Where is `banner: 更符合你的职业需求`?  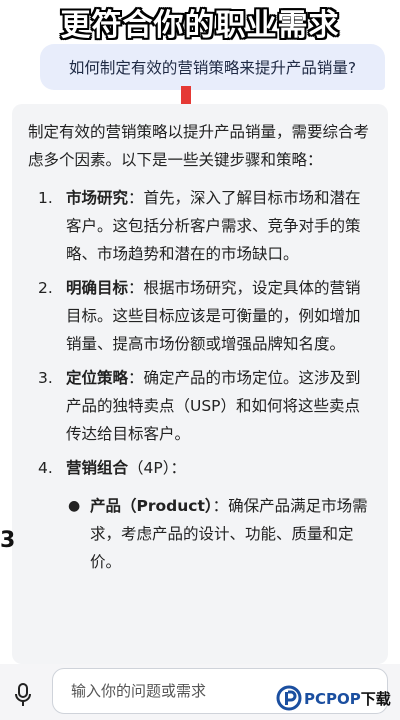
banner: 更符合你的职业需求 is located at coordinates (200, 22).